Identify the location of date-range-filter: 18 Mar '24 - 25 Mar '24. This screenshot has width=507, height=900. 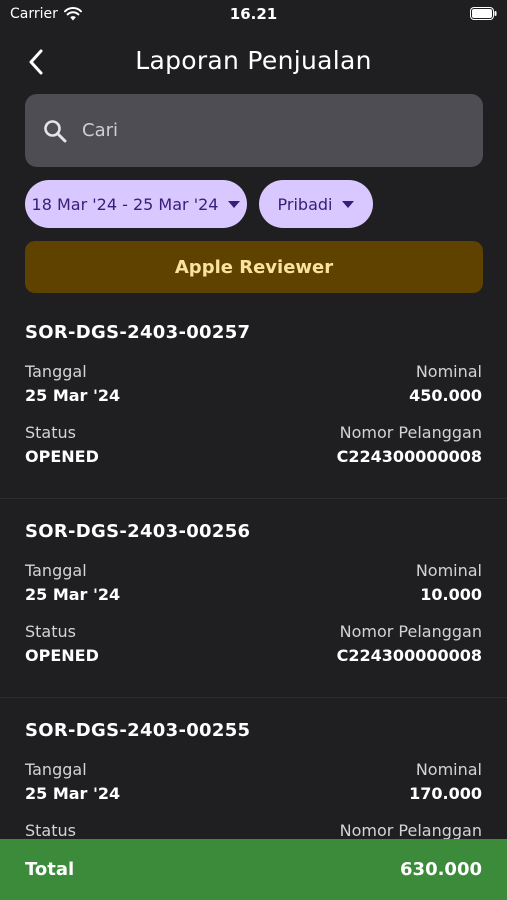
(136, 204).